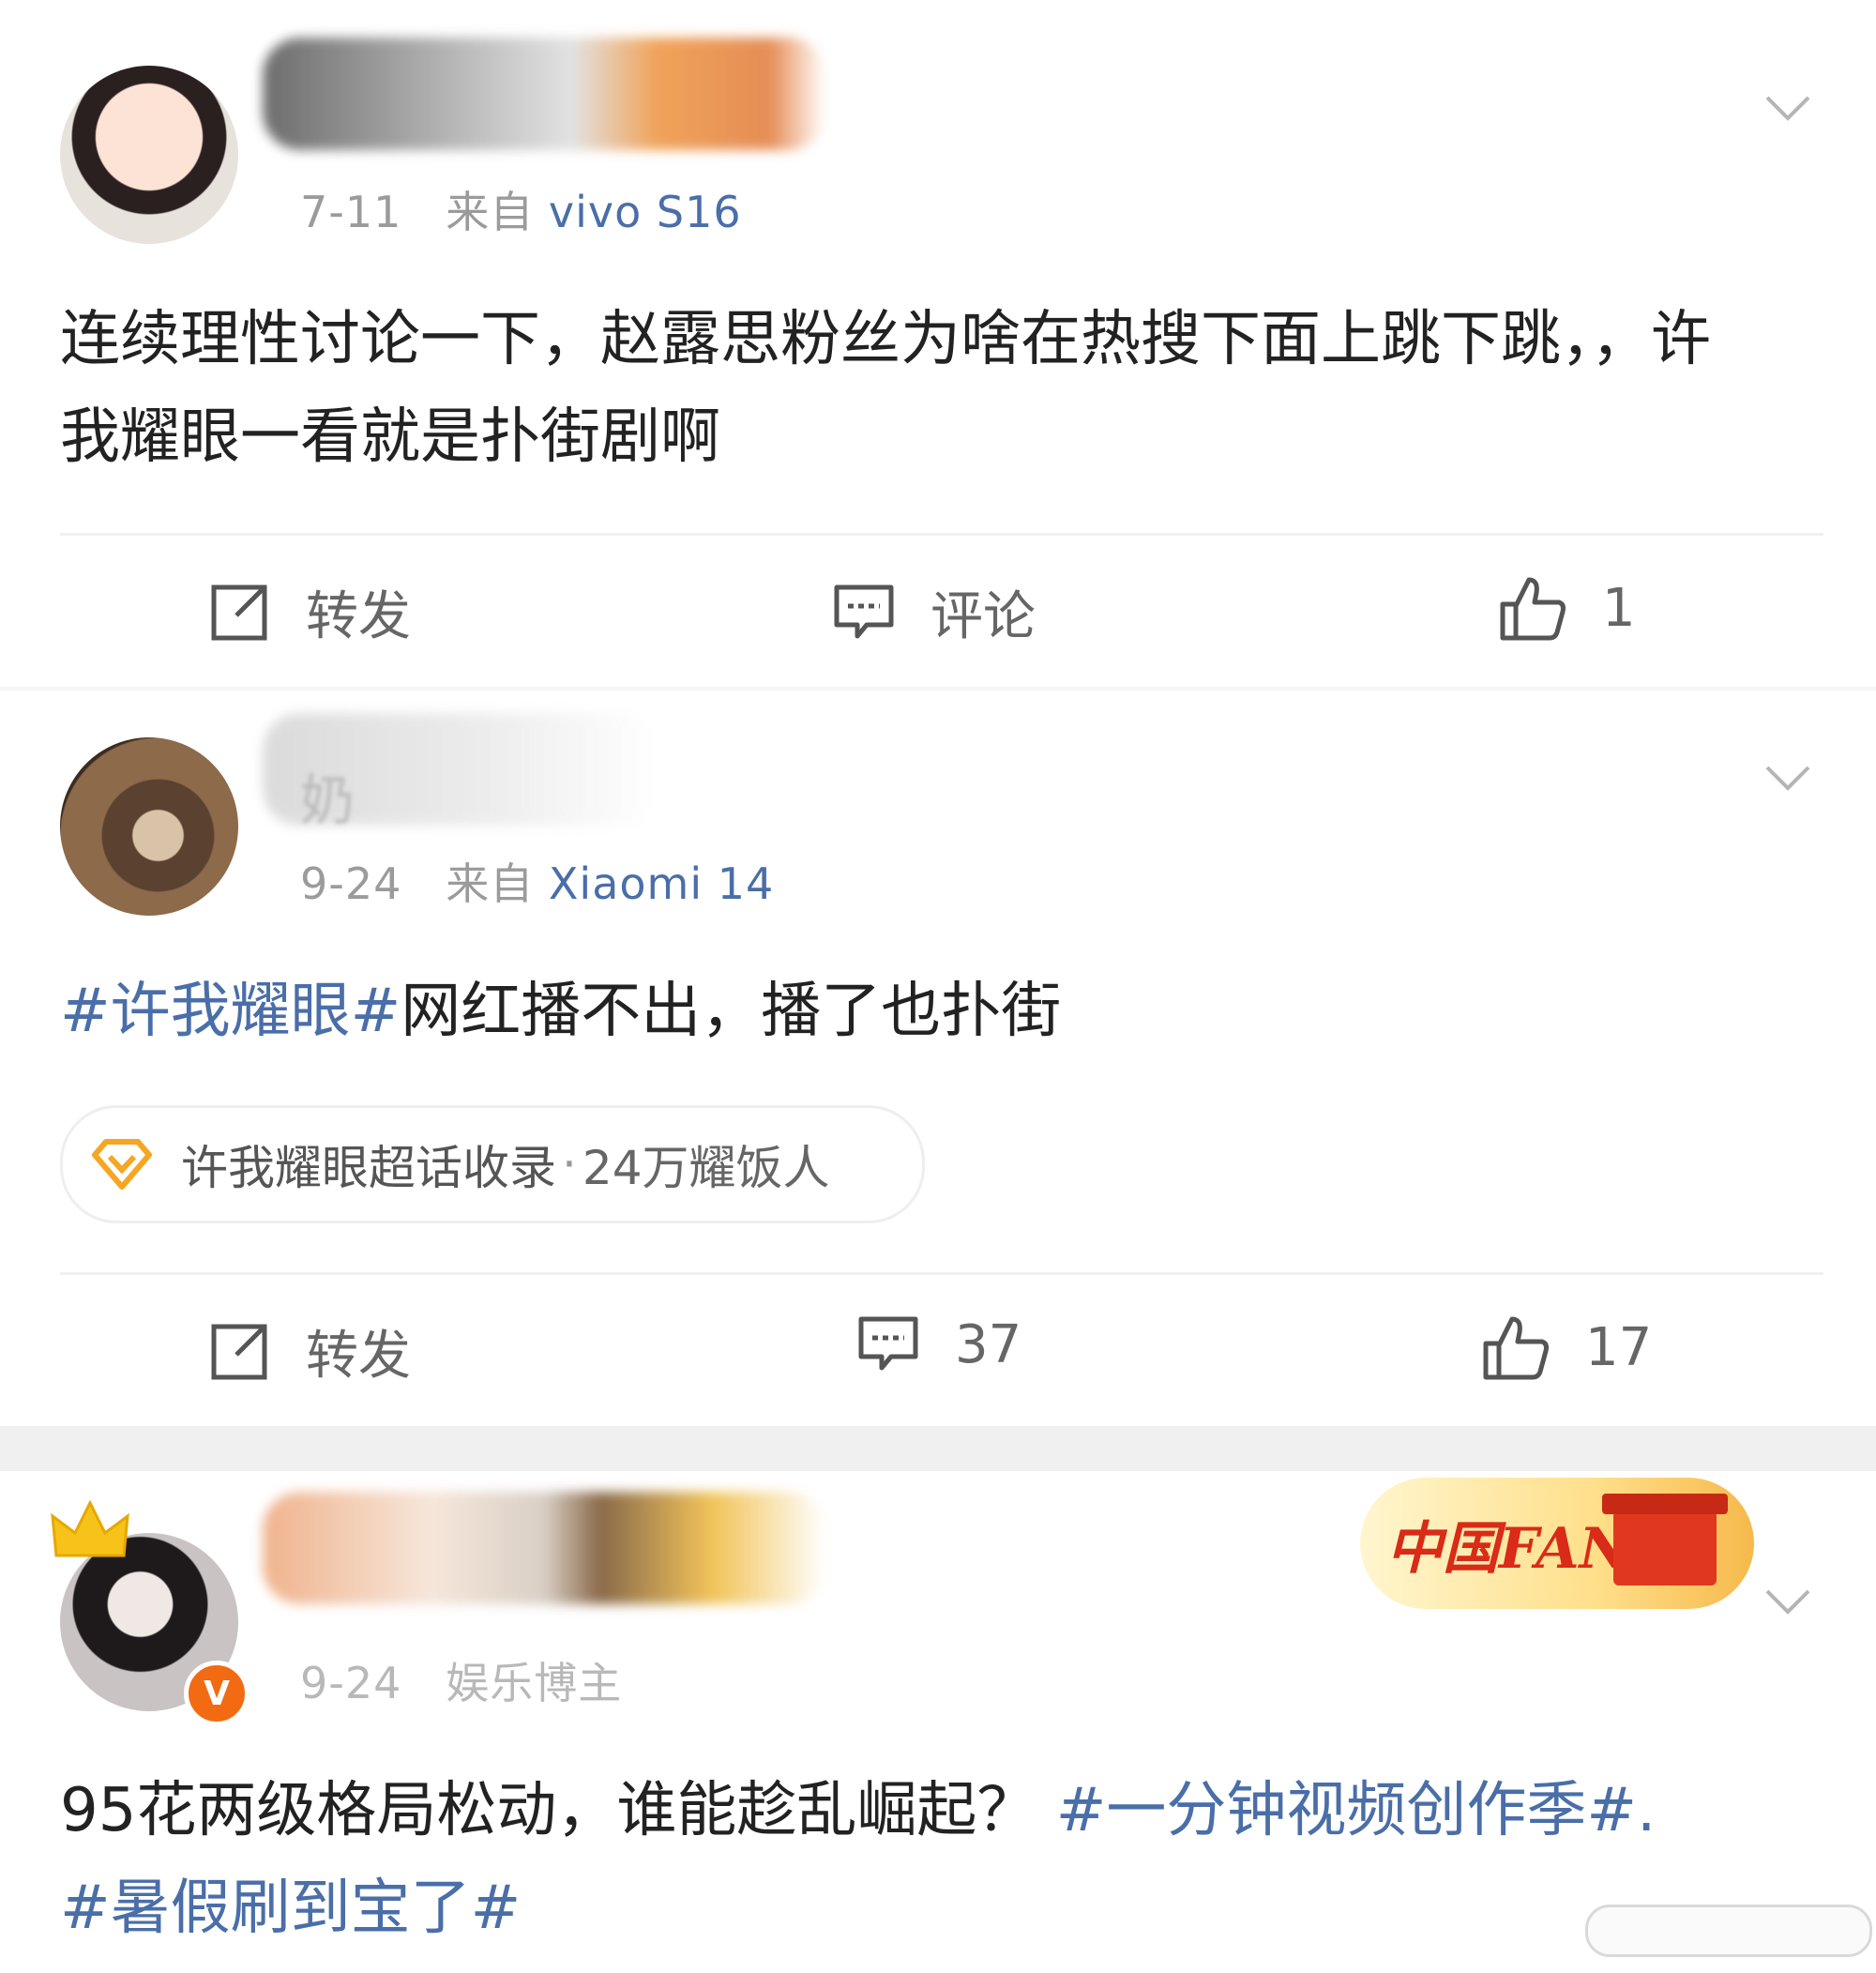 The height and width of the screenshot is (1973, 1876). What do you see at coordinates (988, 1344) in the screenshot?
I see `comment-count: 37` at bounding box center [988, 1344].